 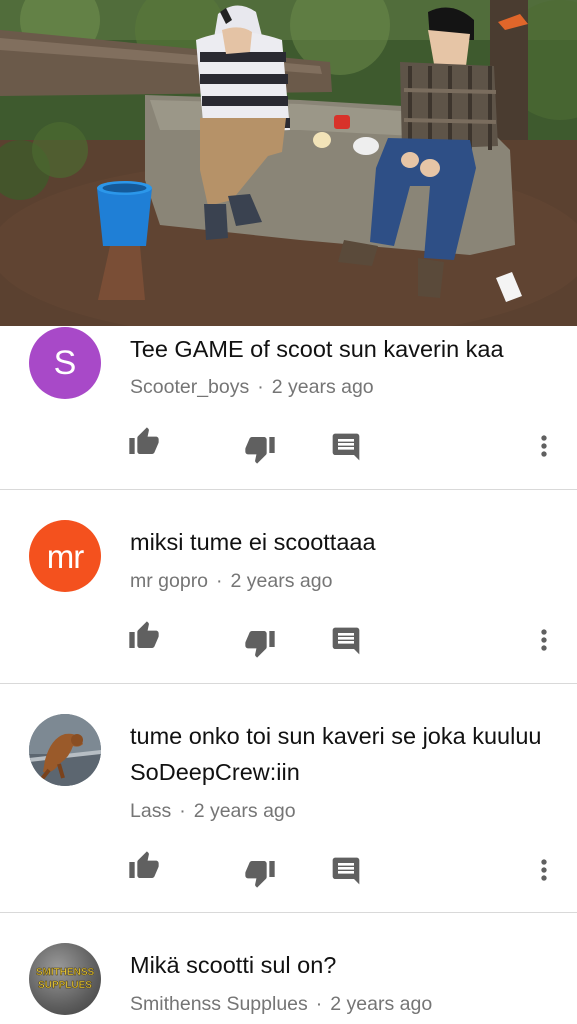 I want to click on avatar-image, so click(x=65, y=750).